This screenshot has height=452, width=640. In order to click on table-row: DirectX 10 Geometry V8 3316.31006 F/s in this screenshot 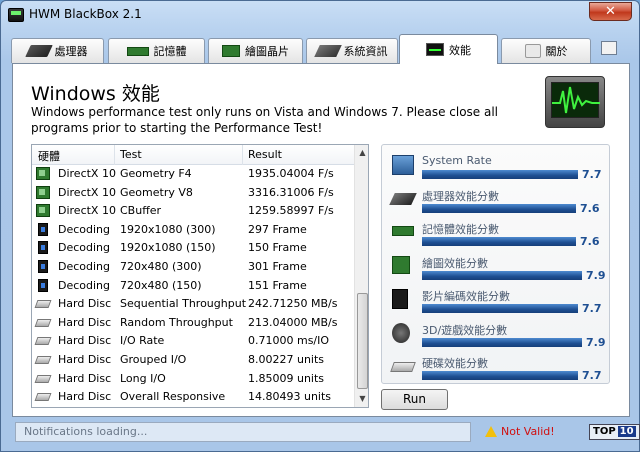, I will do `click(193, 193)`.